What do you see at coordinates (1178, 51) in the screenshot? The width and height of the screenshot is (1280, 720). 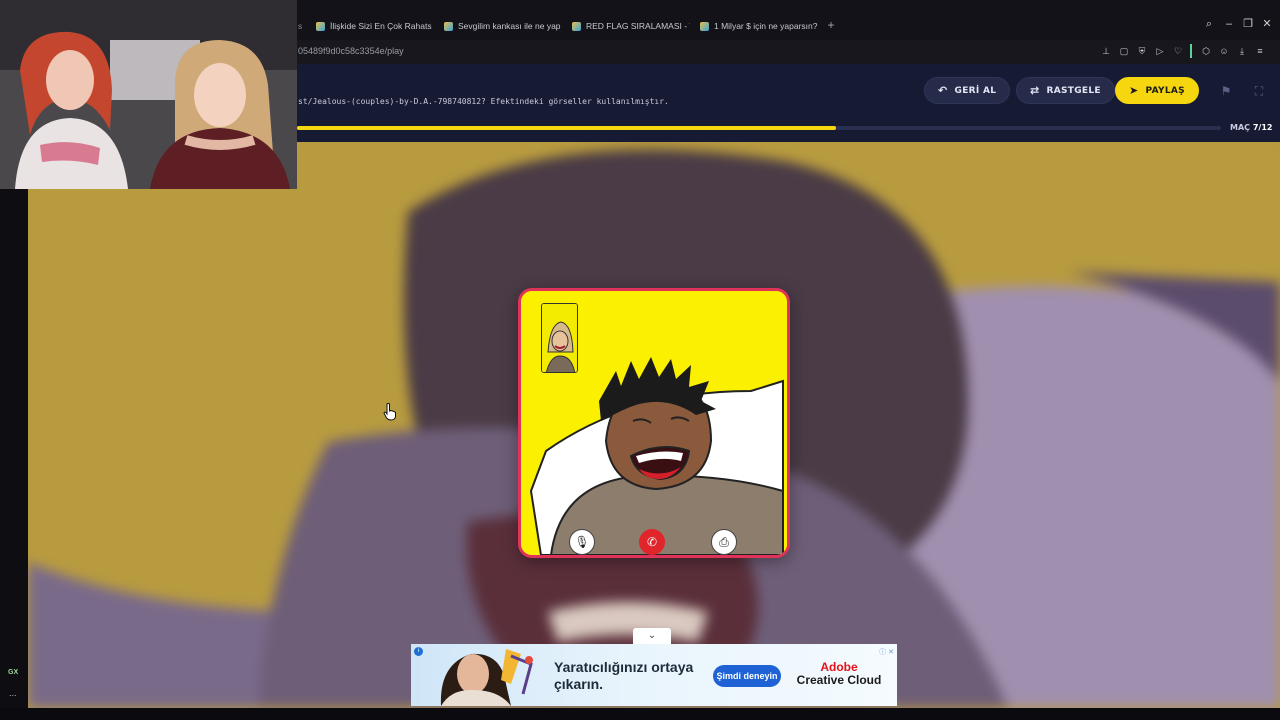 I see `heart-icon: ♡` at bounding box center [1178, 51].